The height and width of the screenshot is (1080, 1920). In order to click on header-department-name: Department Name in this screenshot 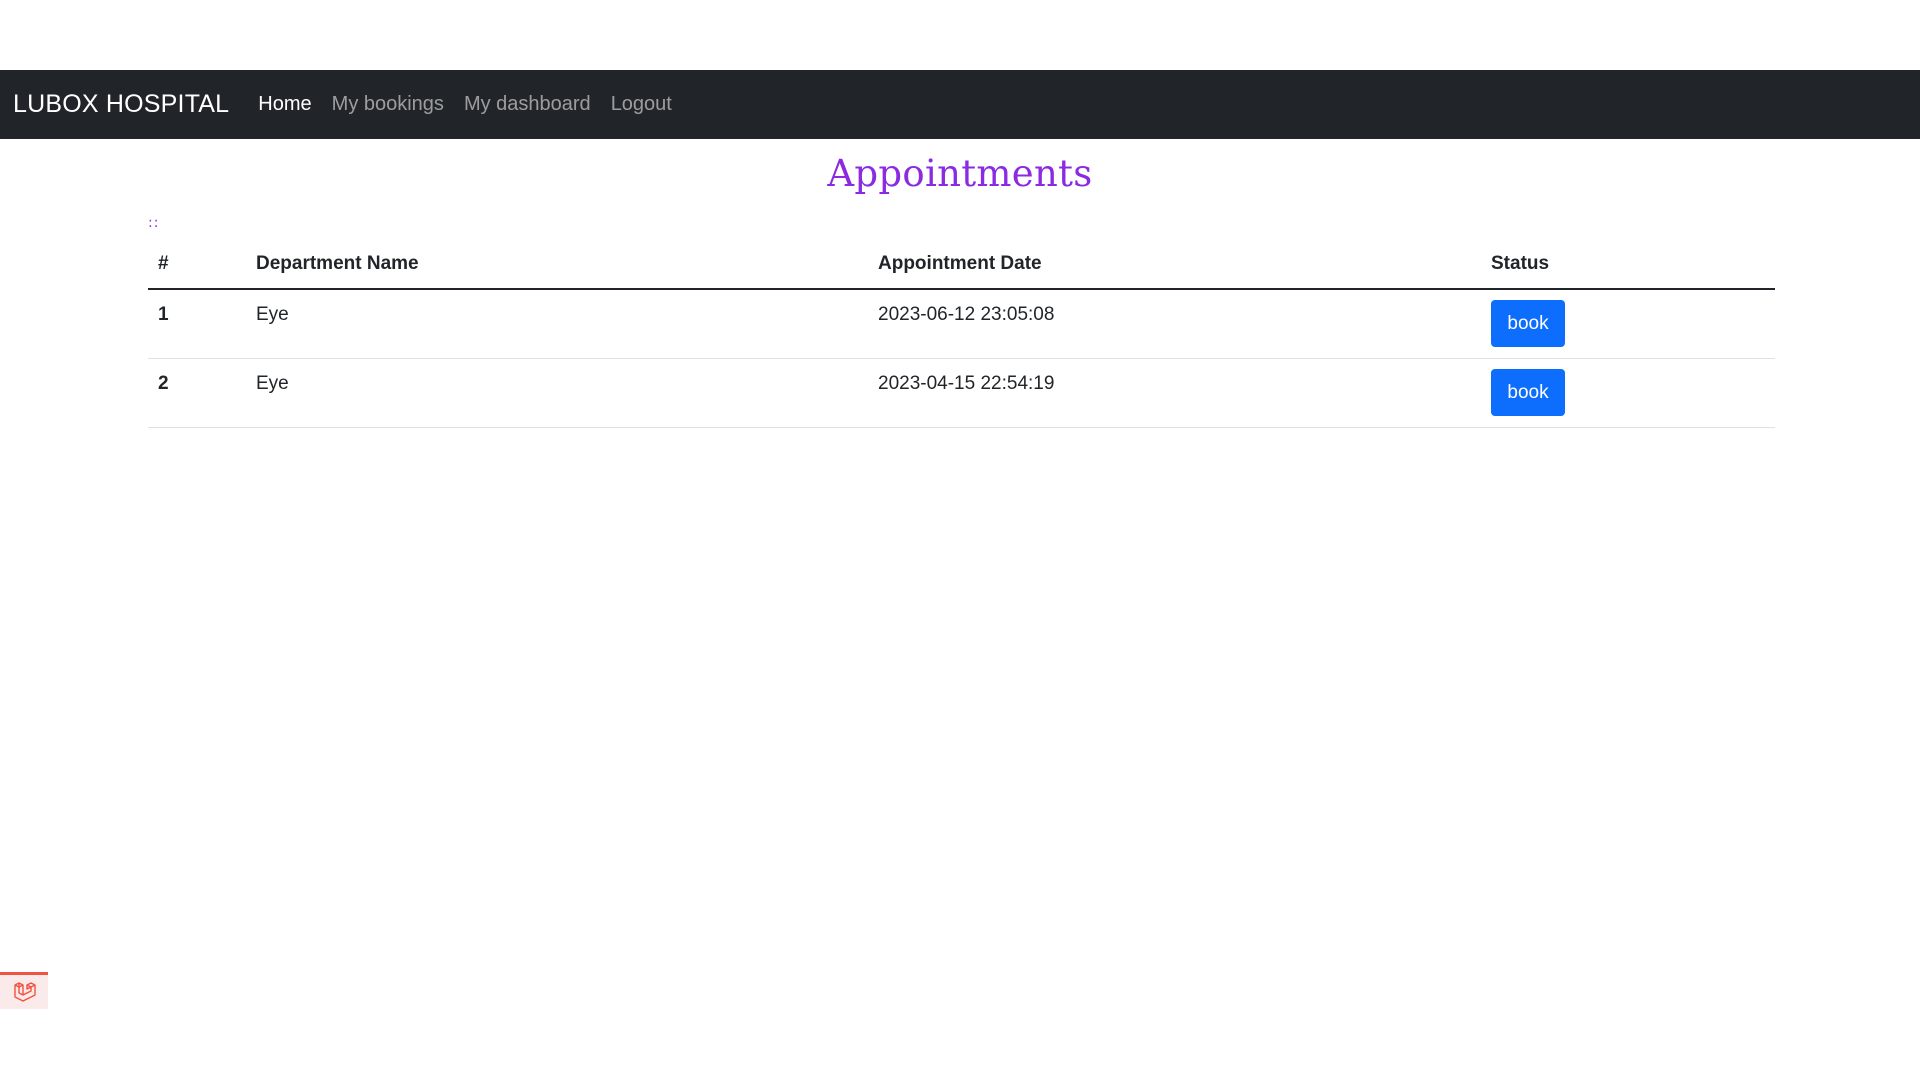, I will do `click(557, 265)`.